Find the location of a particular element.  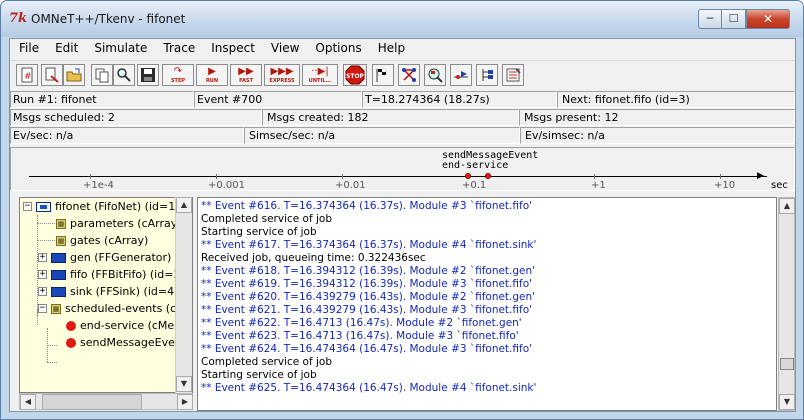

menu-options: Options is located at coordinates (338, 48).